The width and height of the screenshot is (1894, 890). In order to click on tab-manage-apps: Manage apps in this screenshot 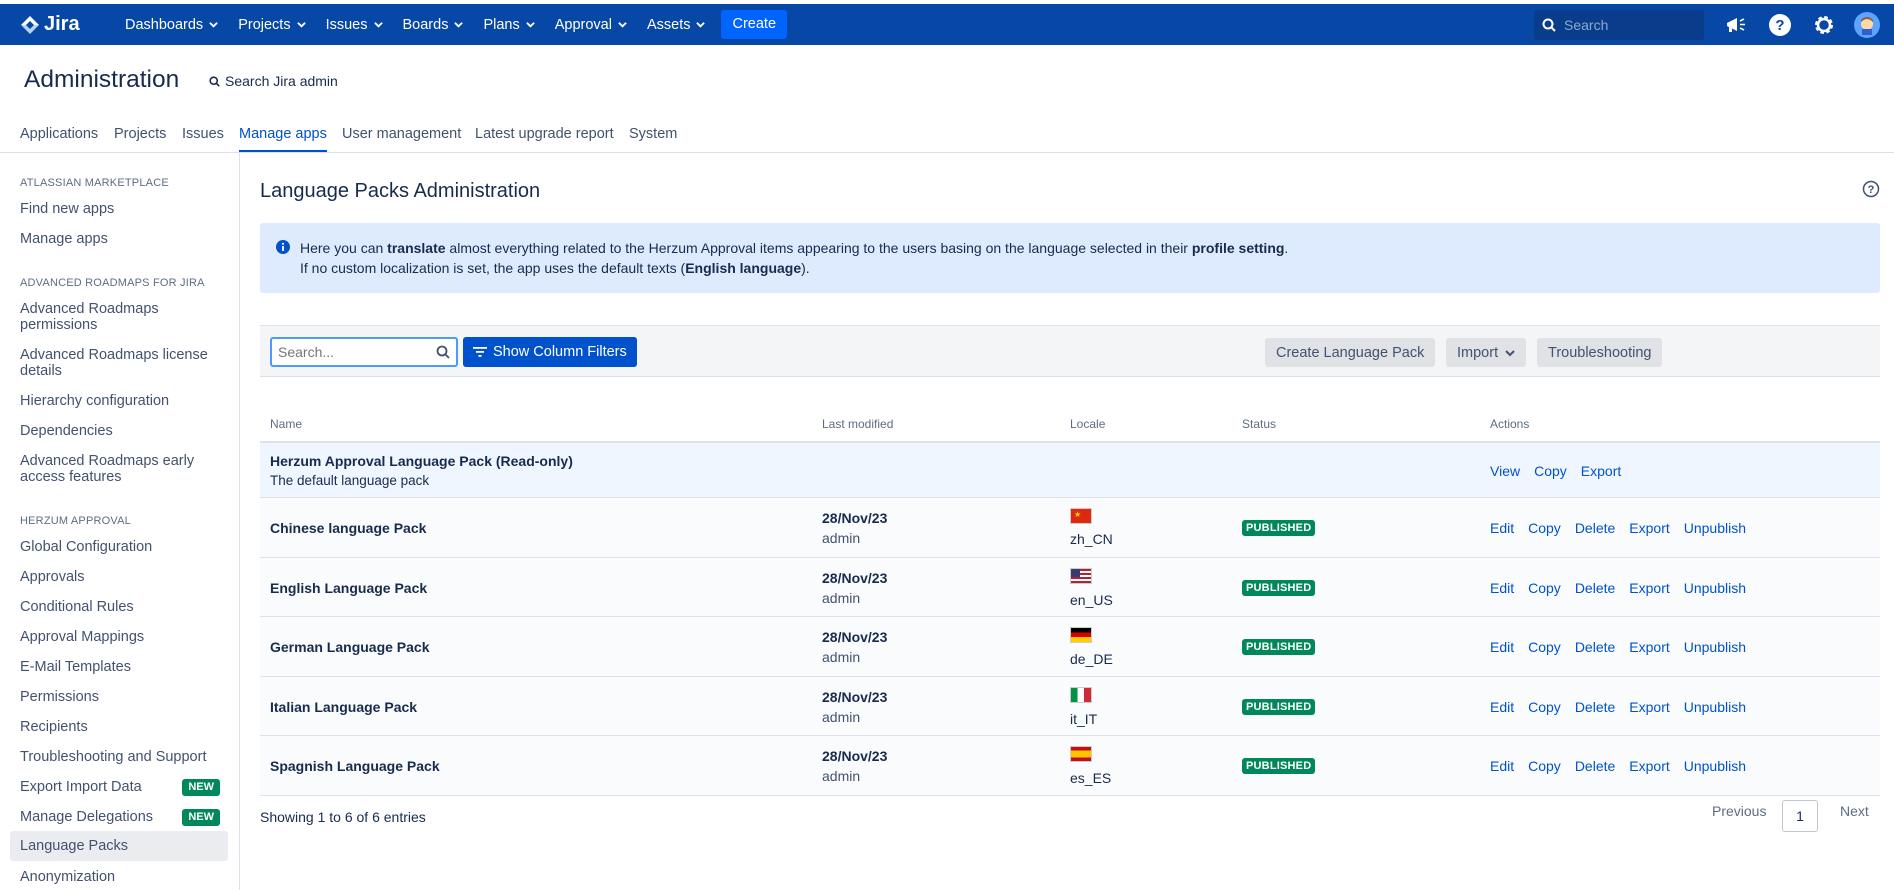, I will do `click(283, 139)`.